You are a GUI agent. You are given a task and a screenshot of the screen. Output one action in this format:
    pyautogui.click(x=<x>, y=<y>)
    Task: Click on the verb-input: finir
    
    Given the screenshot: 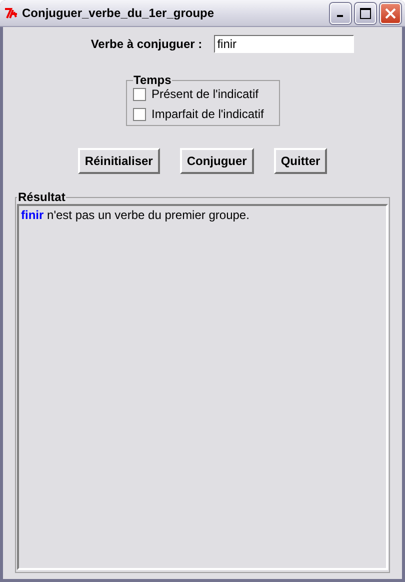 What is the action you would take?
    pyautogui.click(x=284, y=44)
    